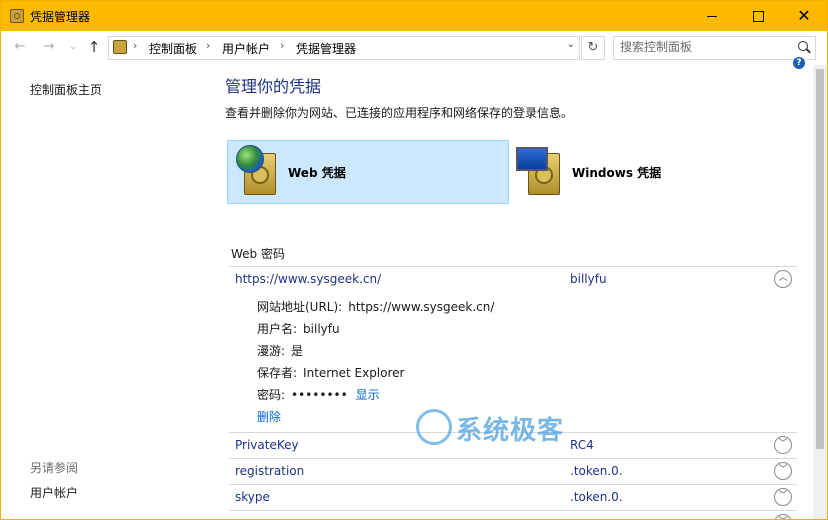 The height and width of the screenshot is (520, 828). I want to click on control-panel-icon, so click(120, 47).